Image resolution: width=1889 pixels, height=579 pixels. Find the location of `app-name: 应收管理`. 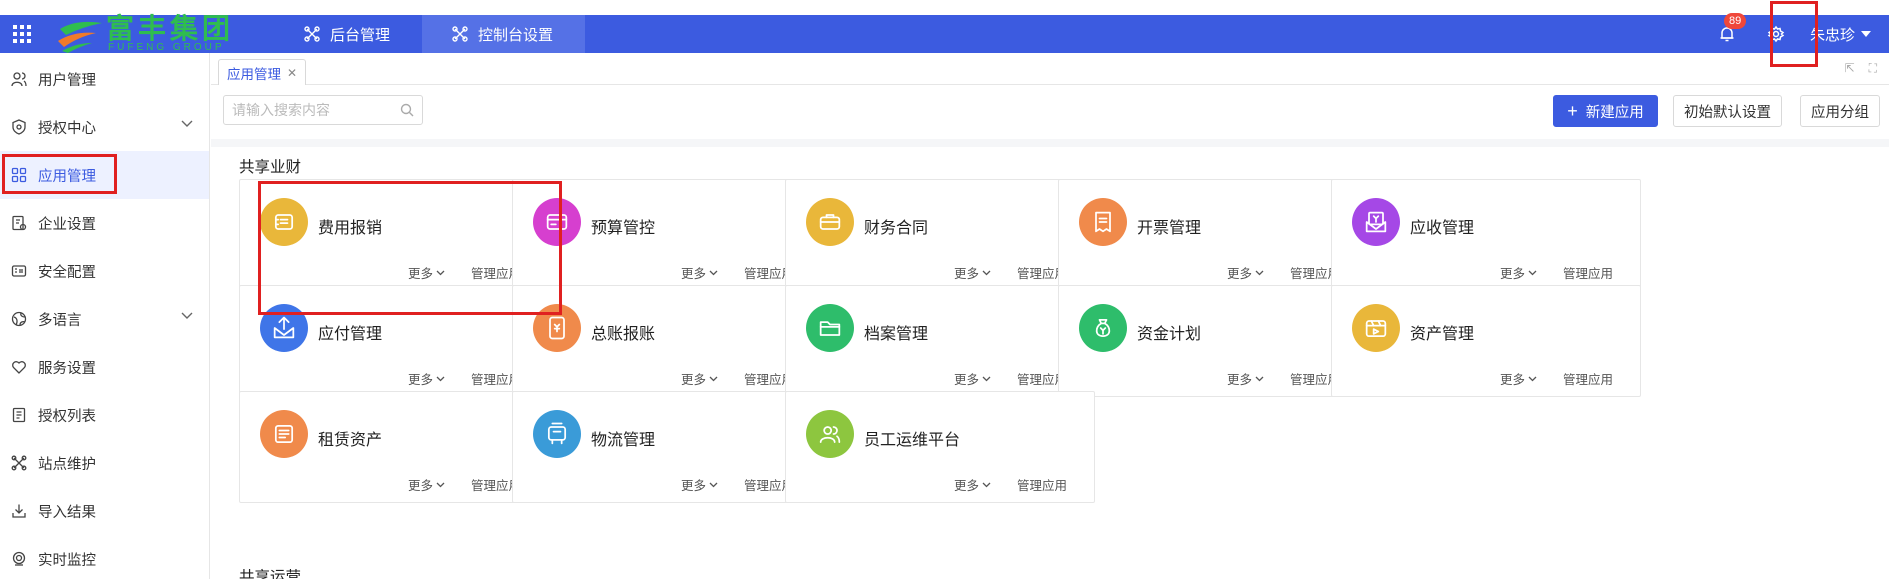

app-name: 应收管理 is located at coordinates (1442, 228).